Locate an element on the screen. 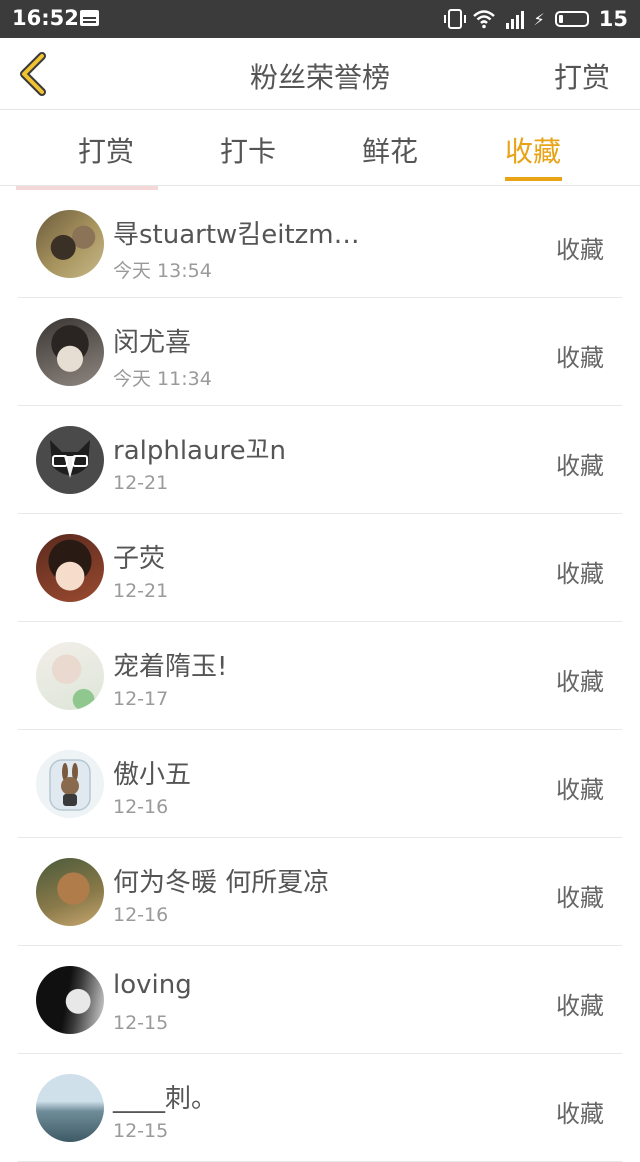 Image resolution: width=640 pixels, height=1162 pixels. app-header: 粉丝荣誉榜 打赏 is located at coordinates (320, 74).